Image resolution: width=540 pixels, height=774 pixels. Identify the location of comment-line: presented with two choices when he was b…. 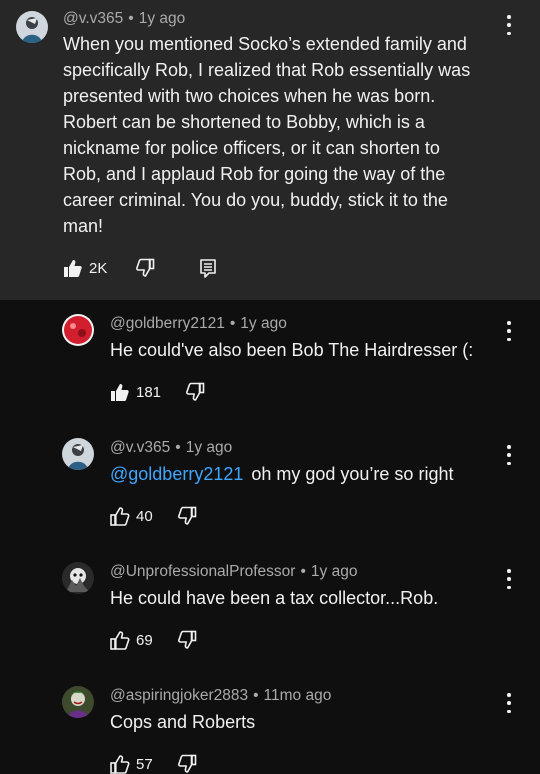
(249, 96).